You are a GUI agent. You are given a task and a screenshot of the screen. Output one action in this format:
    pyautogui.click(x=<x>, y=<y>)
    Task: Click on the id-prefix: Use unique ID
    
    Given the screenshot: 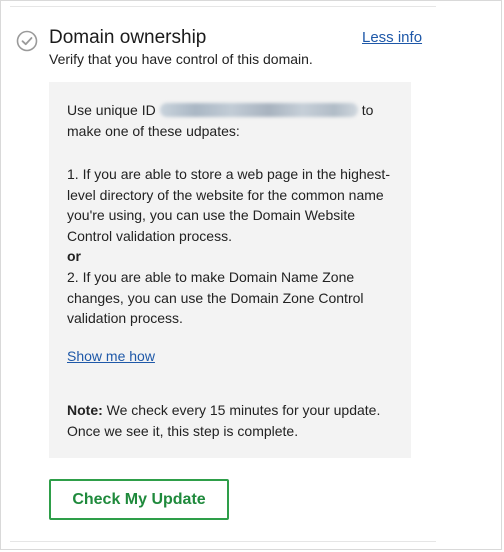 What is the action you would take?
    pyautogui.click(x=111, y=110)
    